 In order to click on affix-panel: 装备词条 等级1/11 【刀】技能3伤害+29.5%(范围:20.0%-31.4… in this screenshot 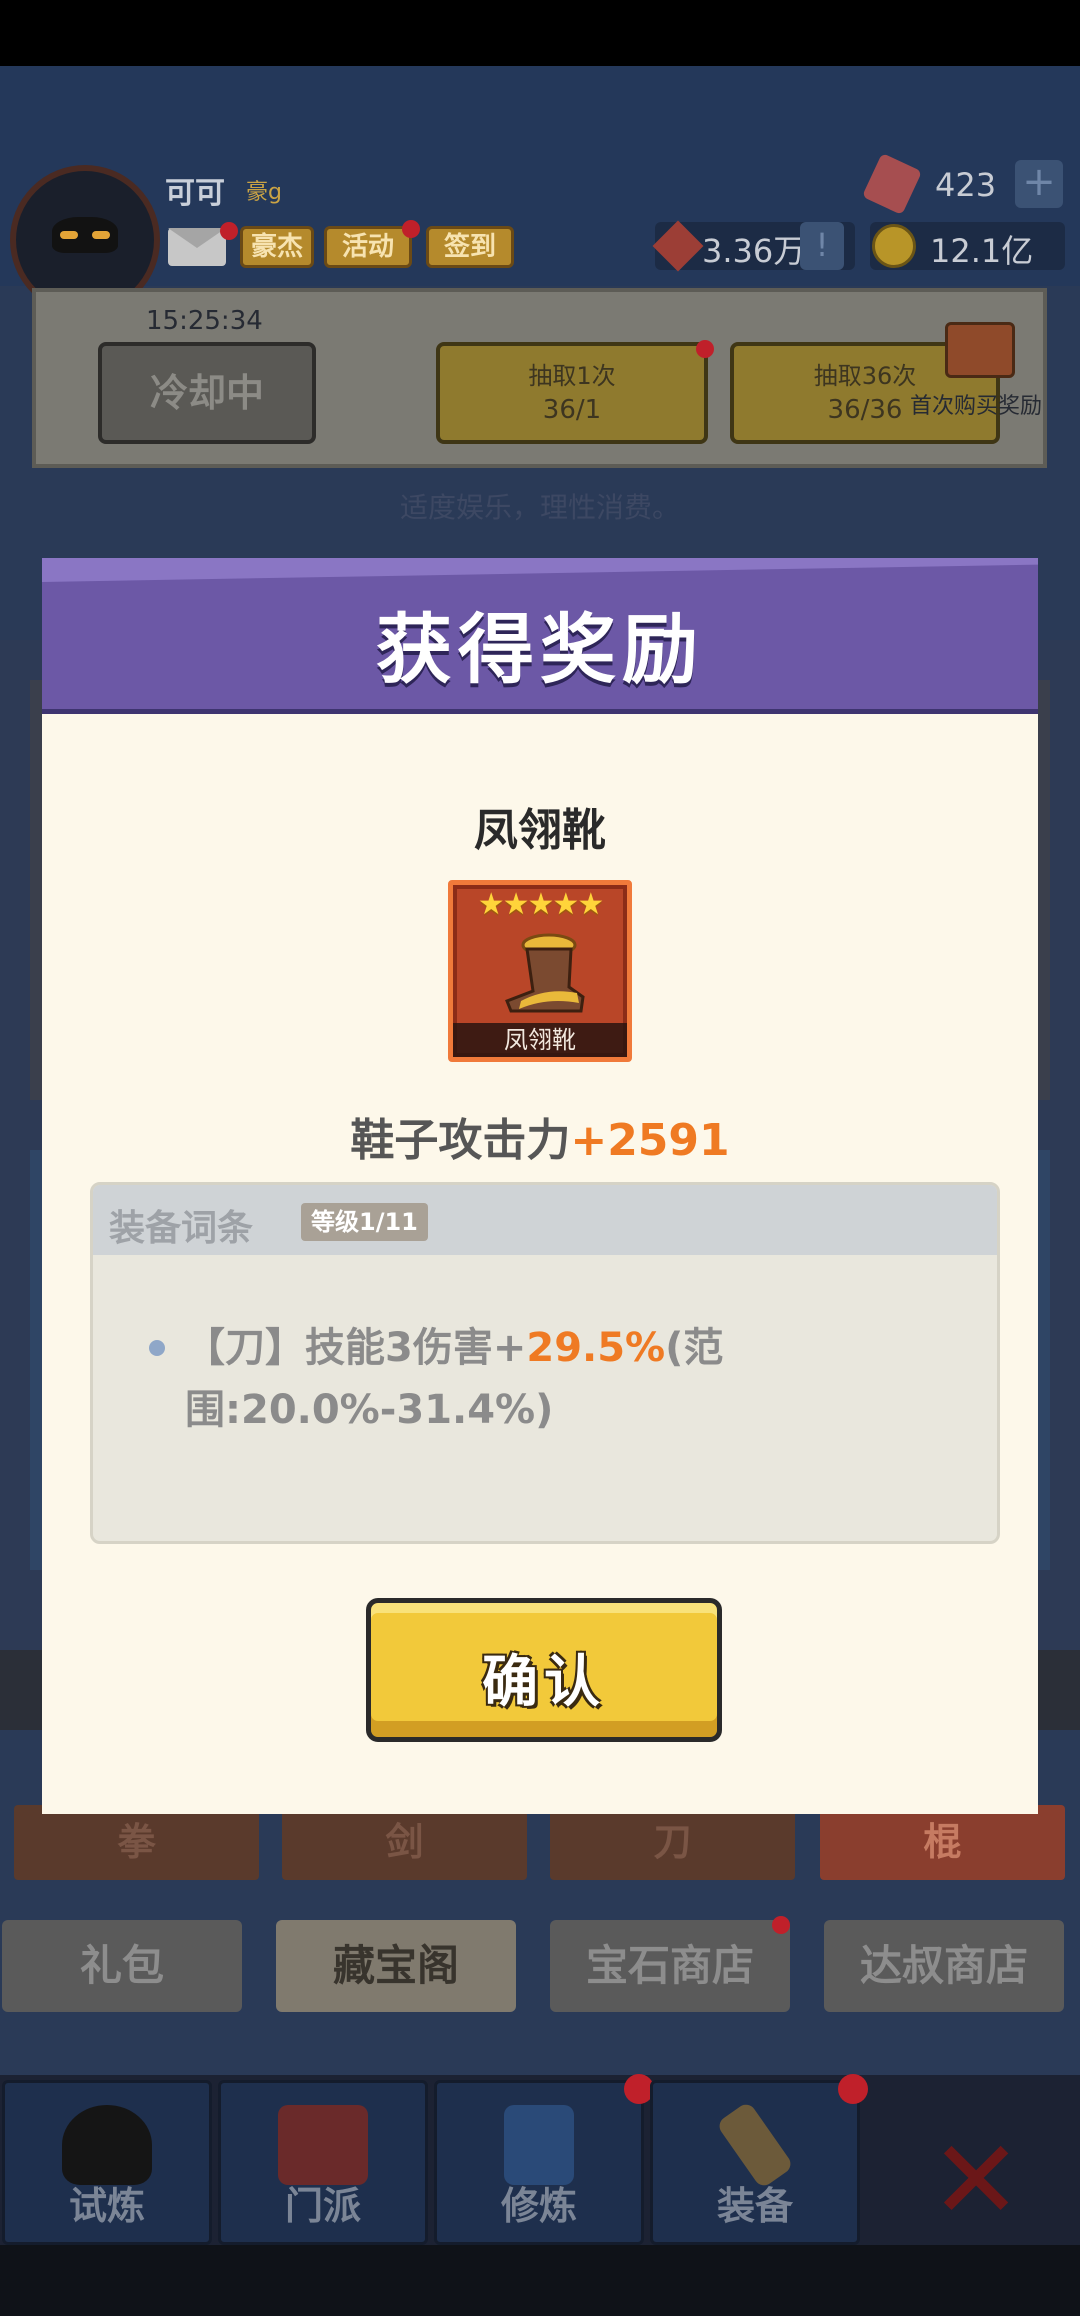, I will do `click(545, 1363)`.